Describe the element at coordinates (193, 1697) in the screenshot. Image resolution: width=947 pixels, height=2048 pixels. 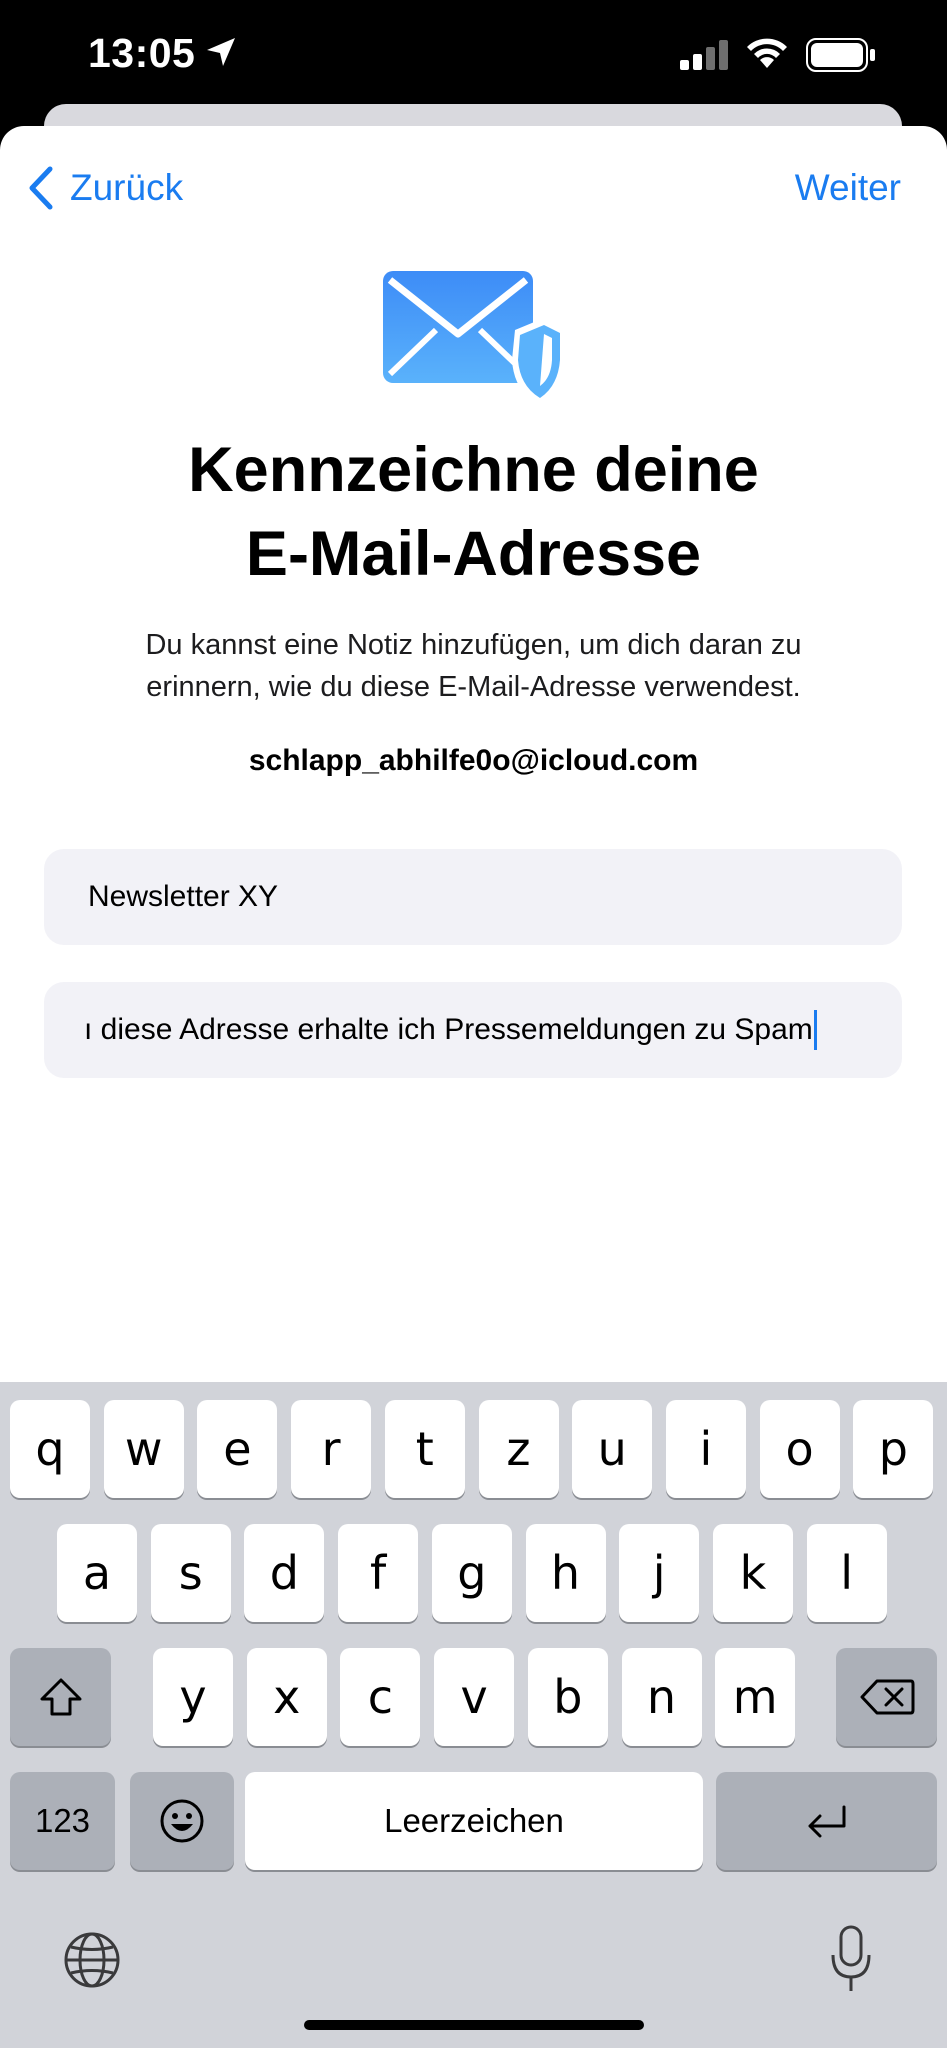
I see `key-y: y` at that location.